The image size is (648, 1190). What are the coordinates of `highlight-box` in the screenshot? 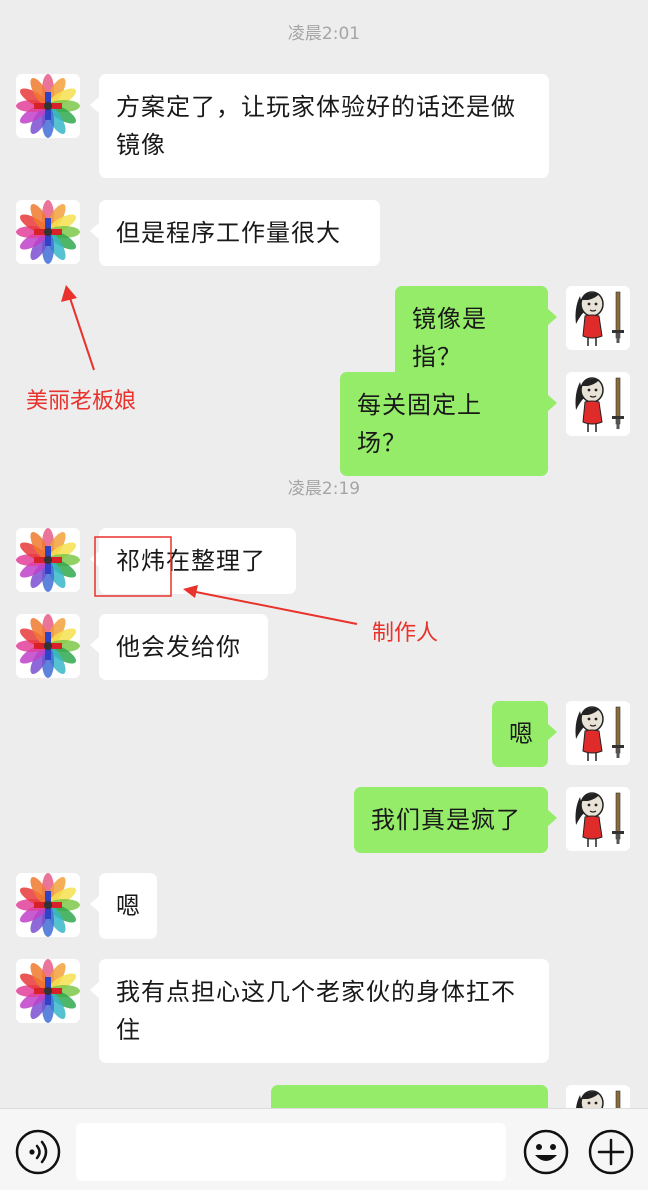 It's located at (133, 566).